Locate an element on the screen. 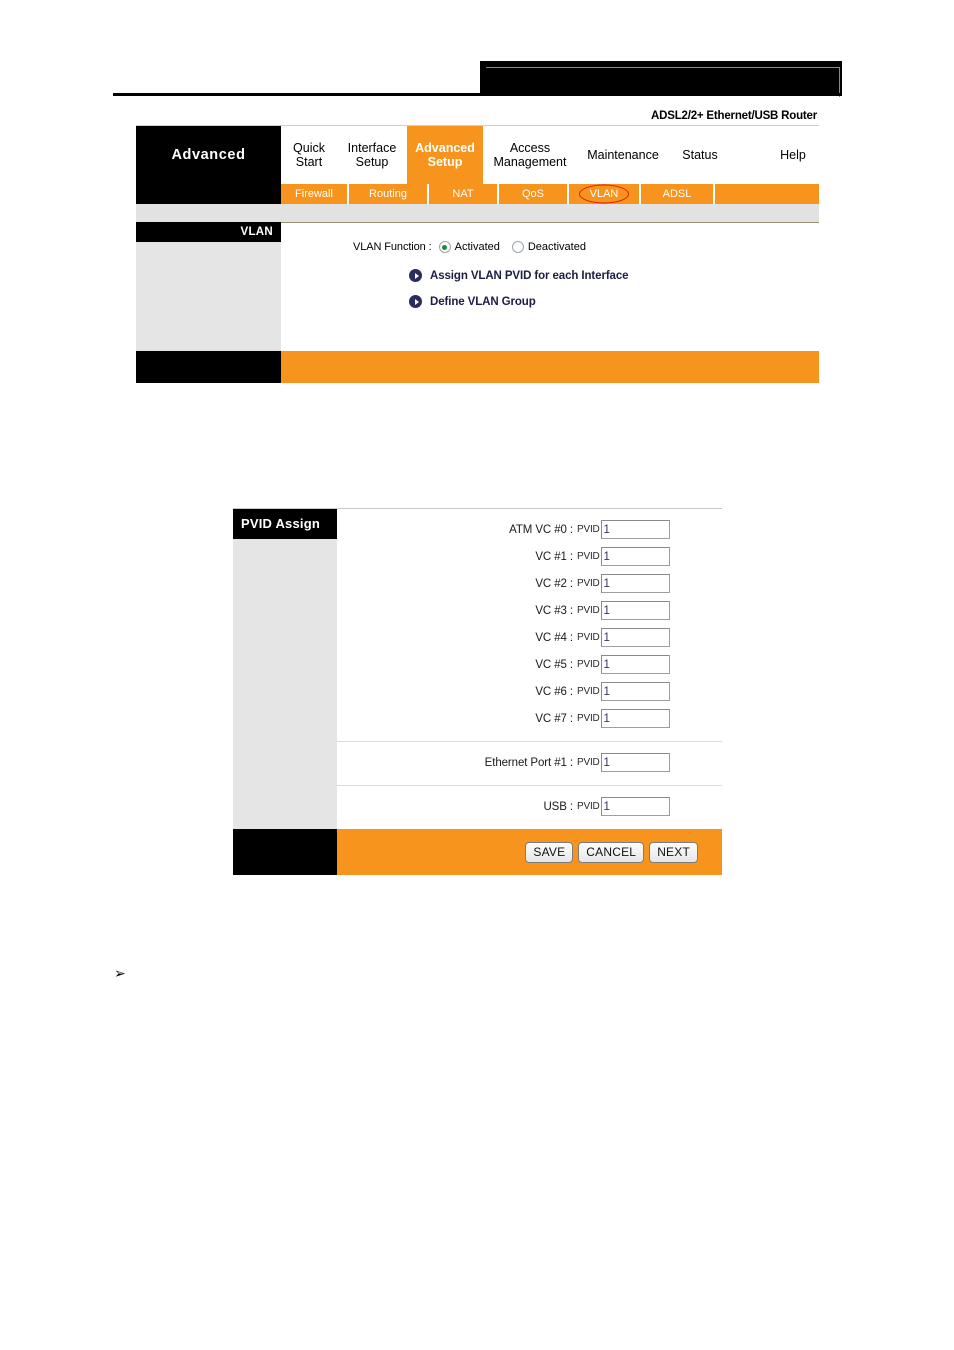  pvid-row-label: VC #5 : is located at coordinates (554, 664).